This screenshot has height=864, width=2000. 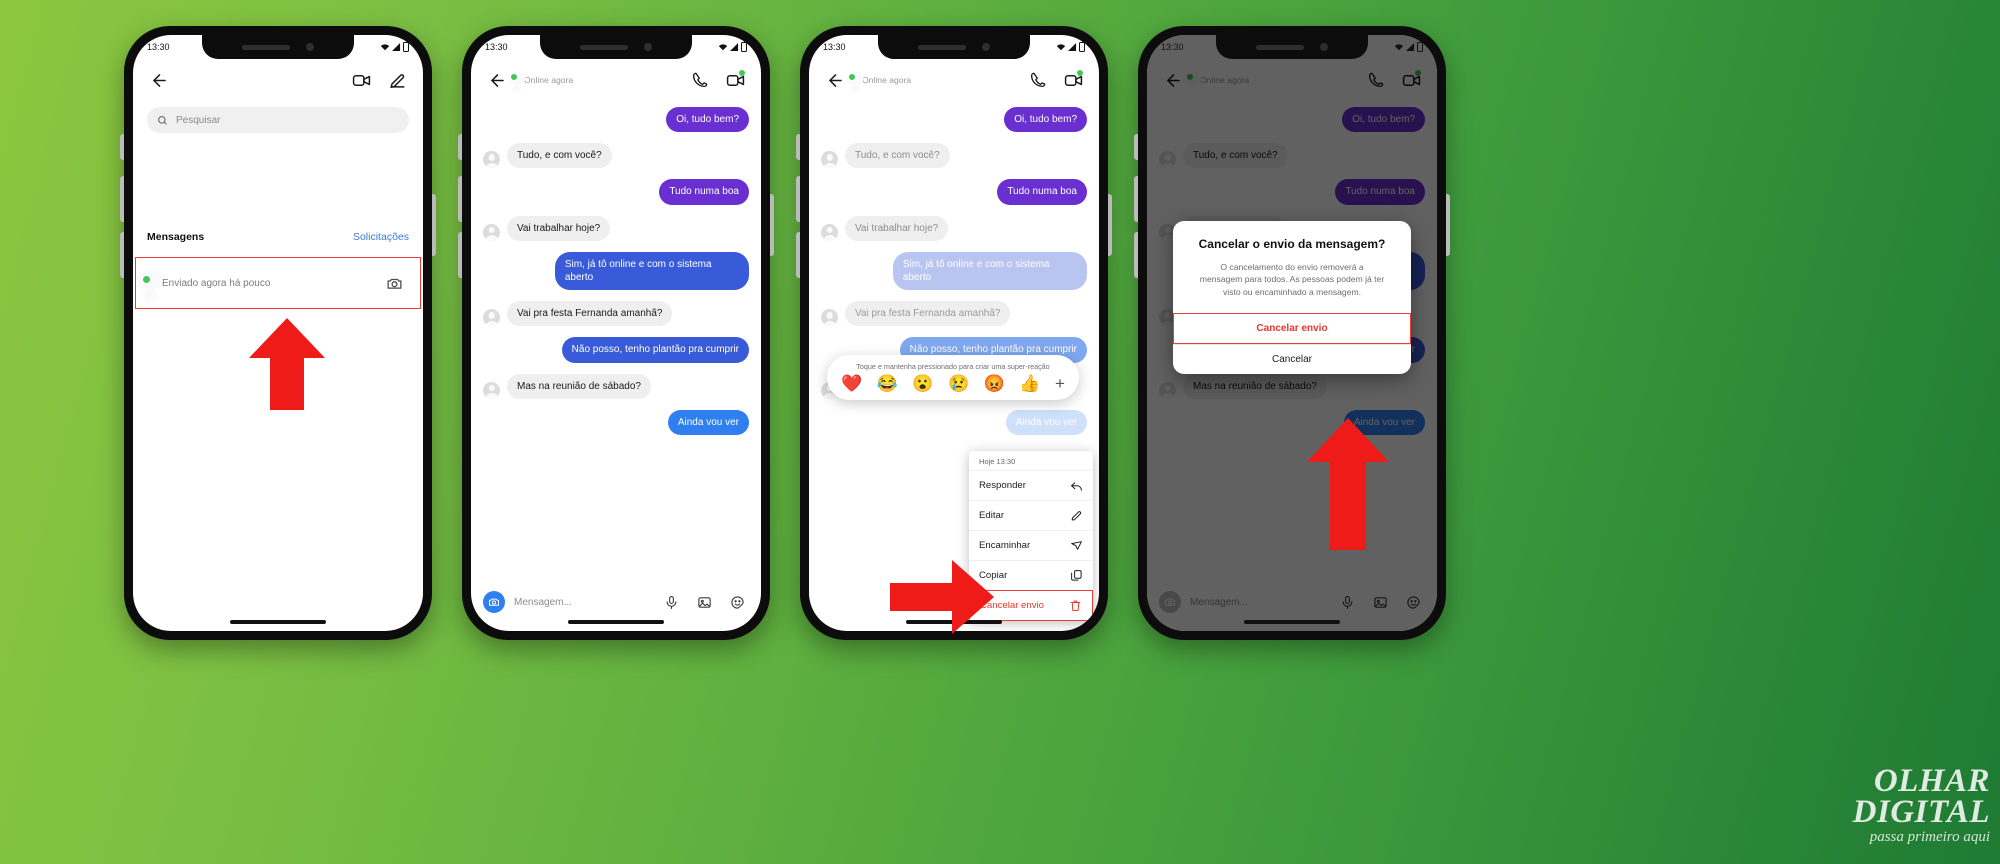 I want to click on reaction-heart-icon: ❤️, so click(x=851, y=383).